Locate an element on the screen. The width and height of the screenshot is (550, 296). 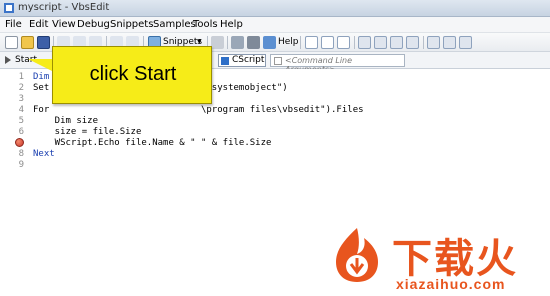
new-file-icon is located at coordinates (11, 42).